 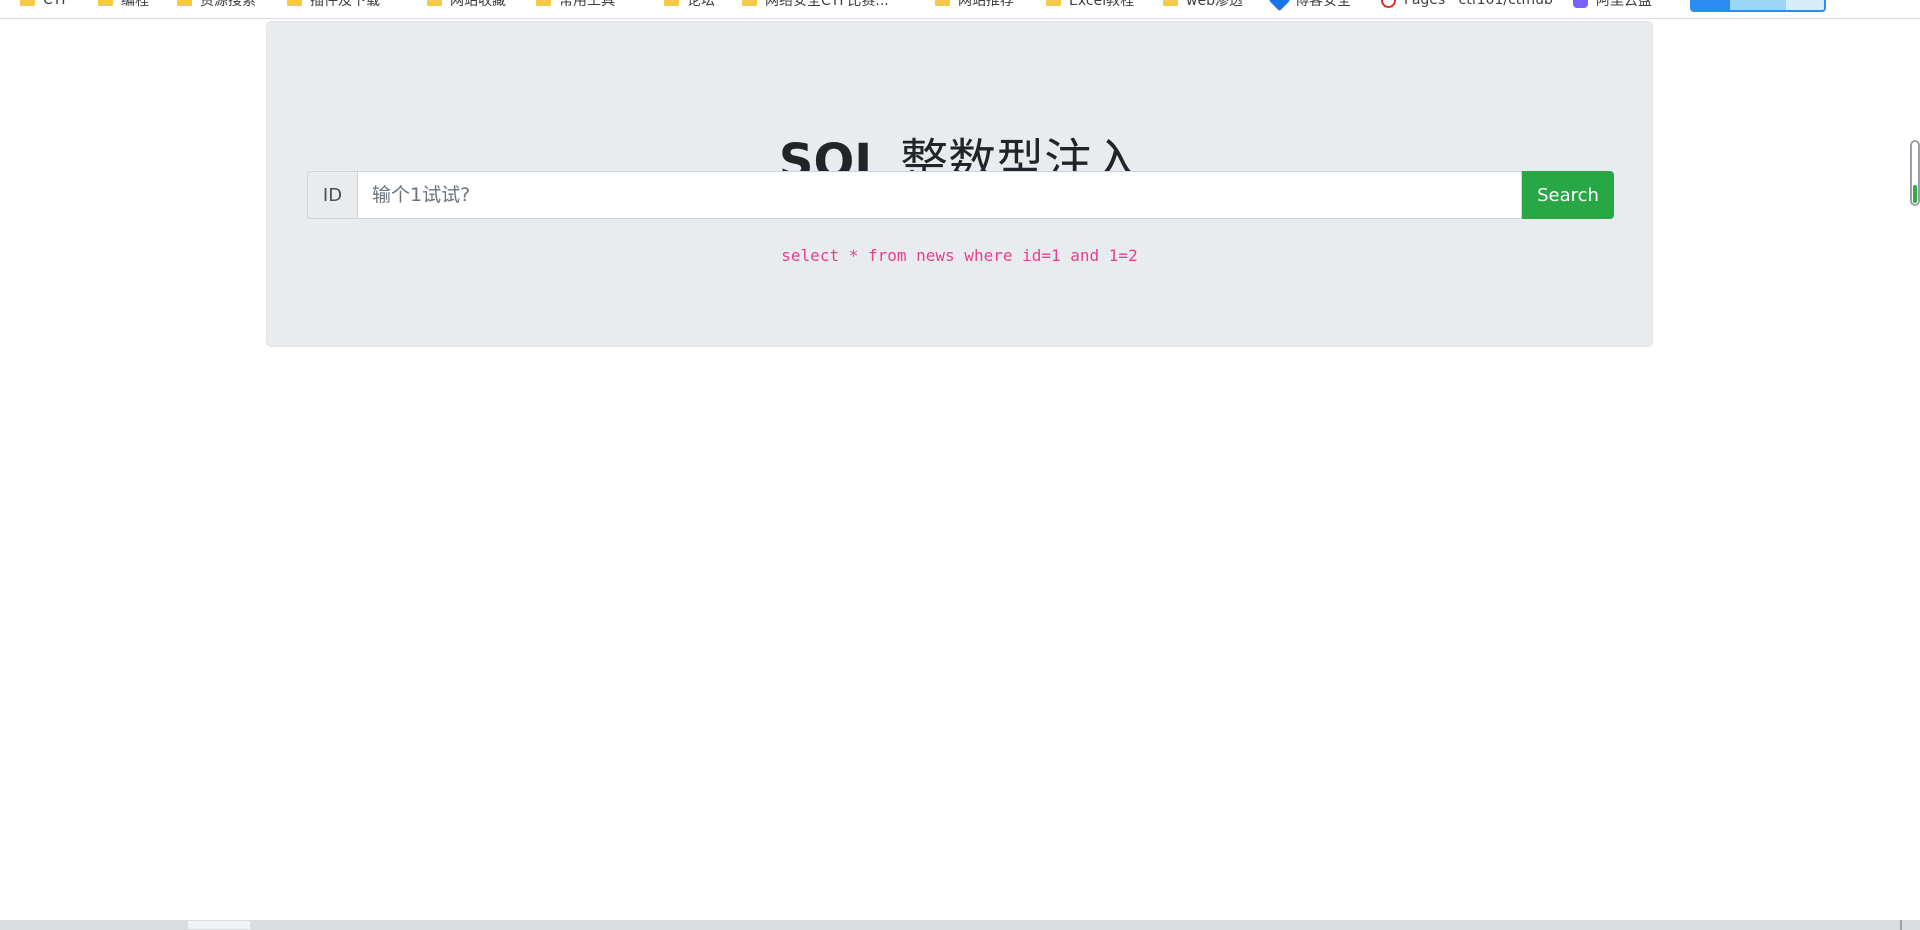 What do you see at coordinates (959, 255) in the screenshot?
I see `sql-query-text: select * from news where id=1 and 1=2` at bounding box center [959, 255].